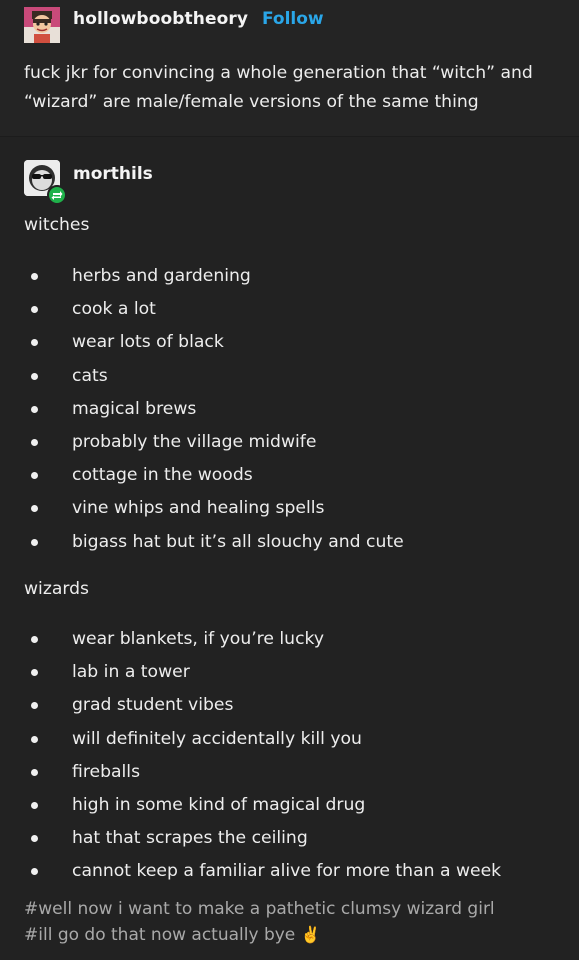 The width and height of the screenshot is (579, 960). What do you see at coordinates (161, 276) in the screenshot?
I see `list-item-text: herbs and gardening` at bounding box center [161, 276].